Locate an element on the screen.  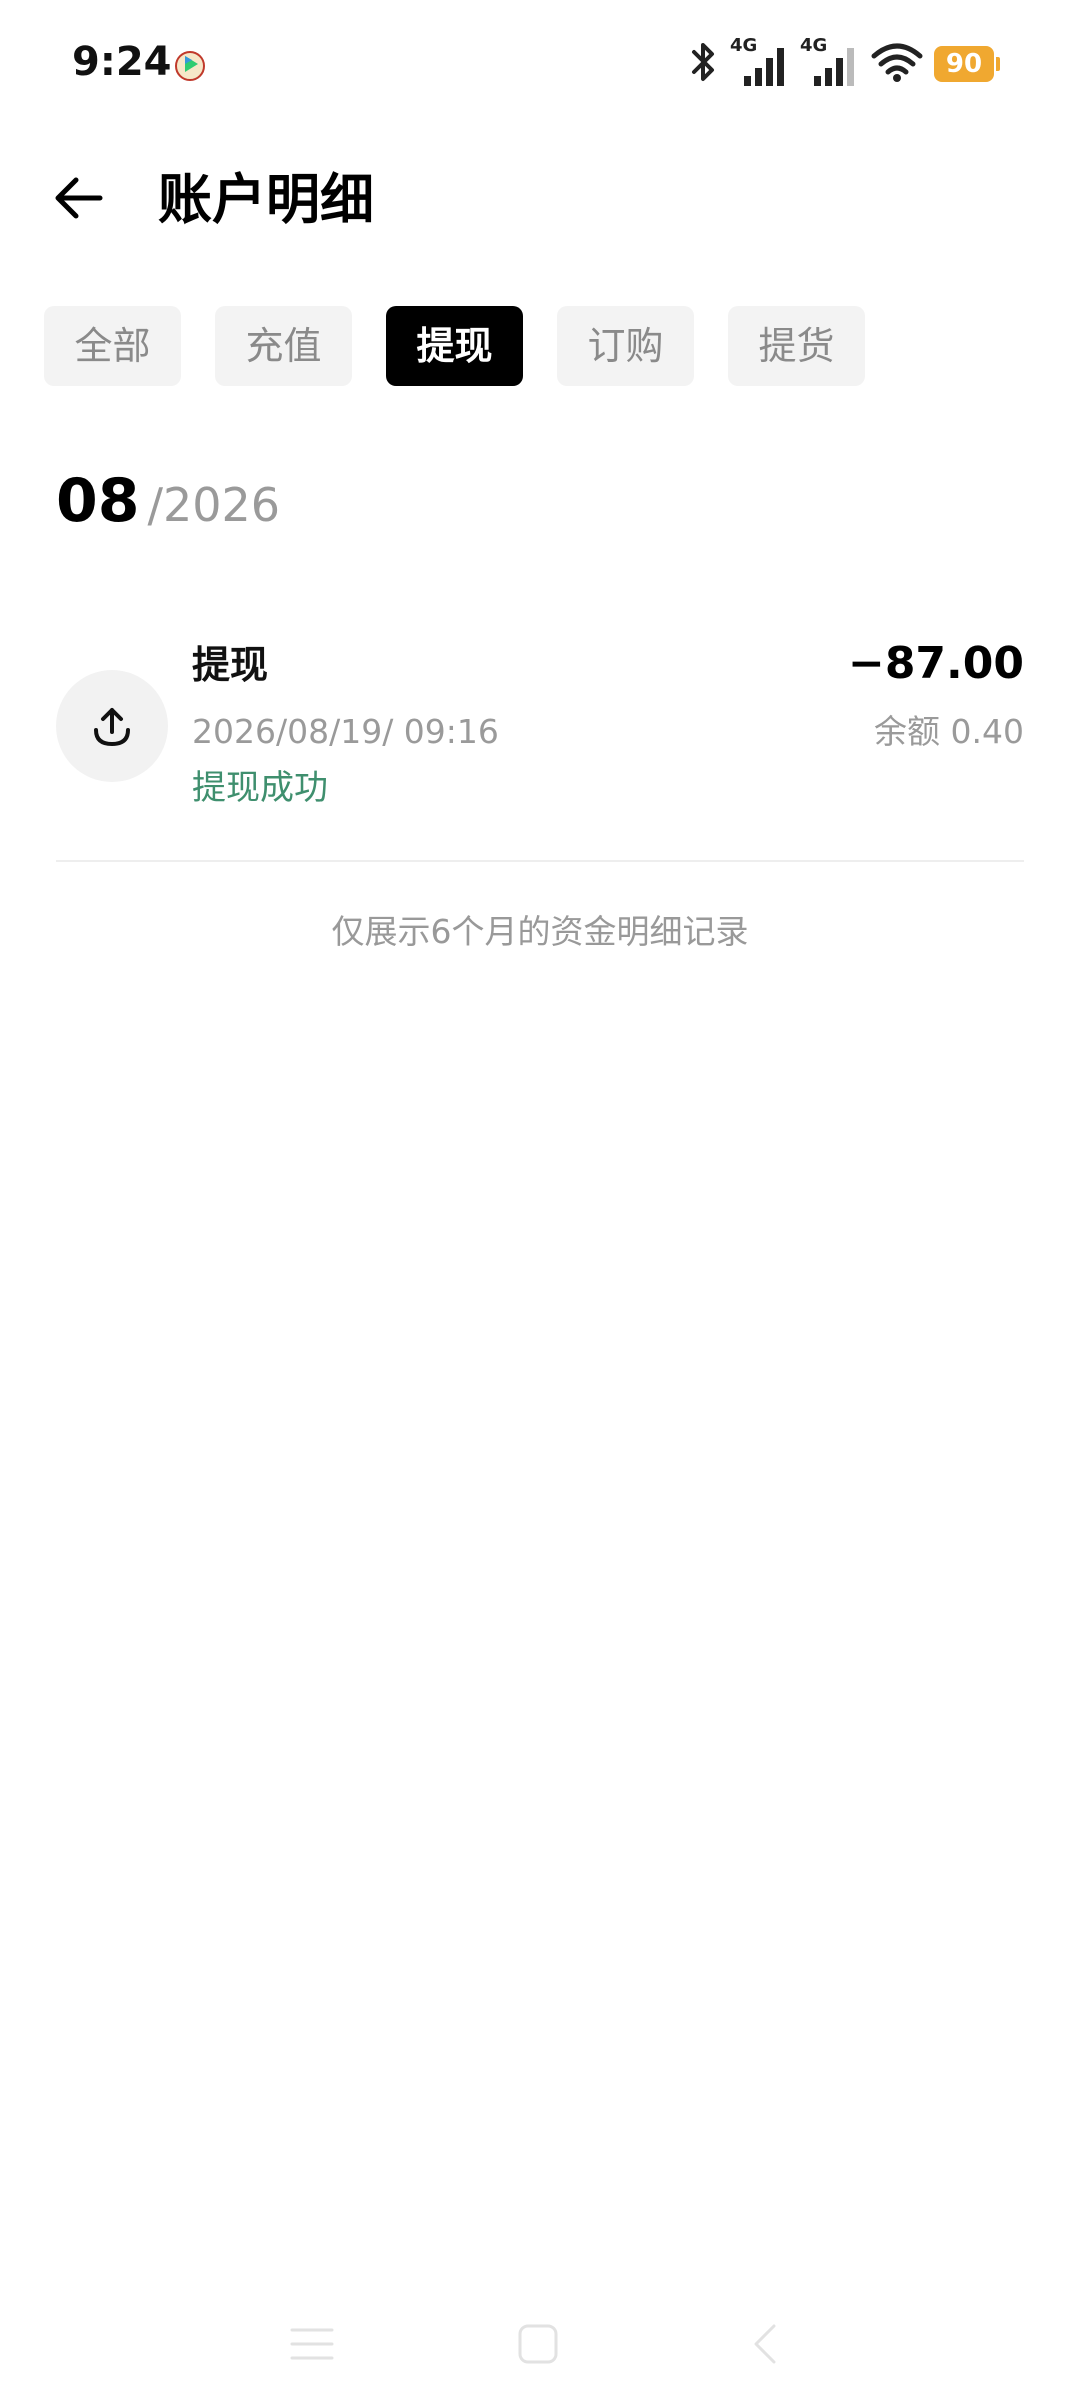
header: 账户明细 is located at coordinates (540, 200).